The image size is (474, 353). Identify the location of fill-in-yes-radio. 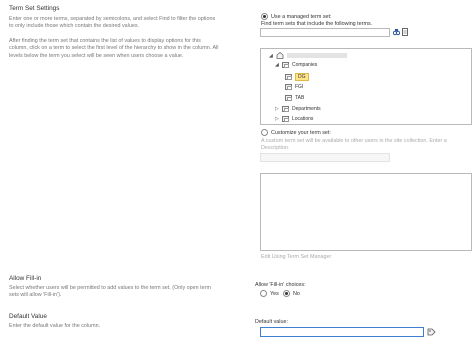
(263, 293).